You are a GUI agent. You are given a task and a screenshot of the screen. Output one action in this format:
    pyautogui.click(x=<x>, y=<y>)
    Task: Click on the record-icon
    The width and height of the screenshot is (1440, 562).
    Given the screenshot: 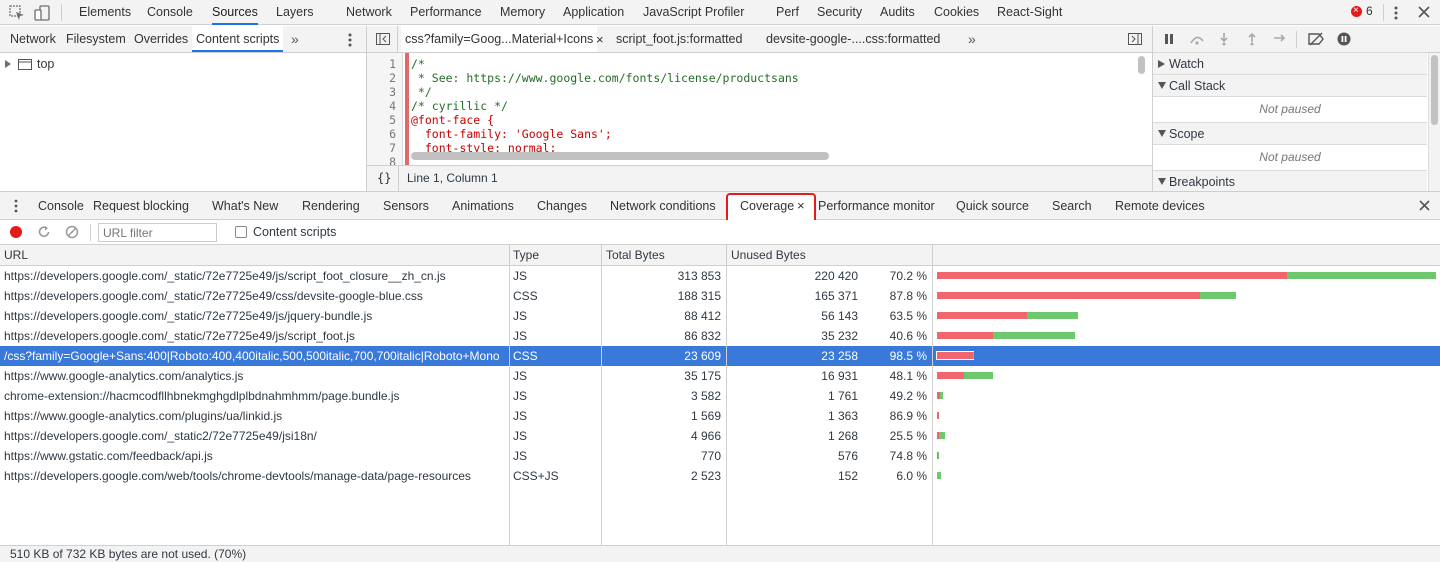 What is the action you would take?
    pyautogui.click(x=16, y=232)
    